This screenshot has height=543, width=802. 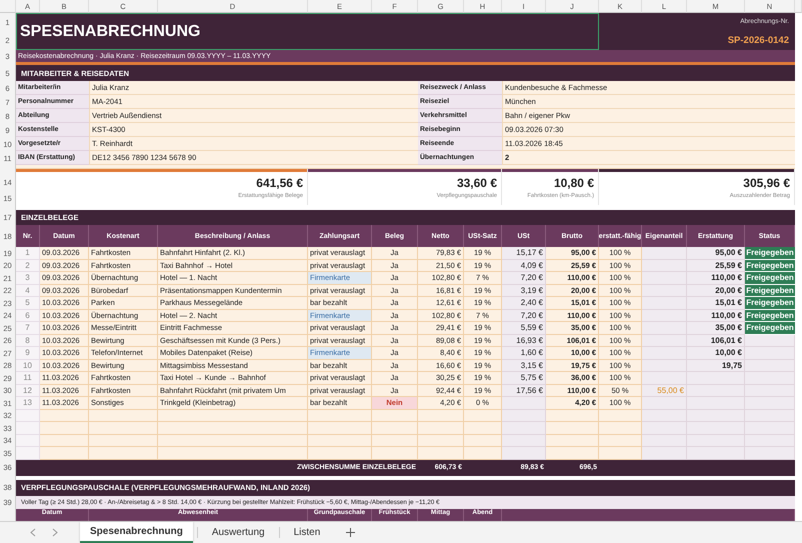 I want to click on own-share-cell: 55,00 €, so click(x=664, y=390).